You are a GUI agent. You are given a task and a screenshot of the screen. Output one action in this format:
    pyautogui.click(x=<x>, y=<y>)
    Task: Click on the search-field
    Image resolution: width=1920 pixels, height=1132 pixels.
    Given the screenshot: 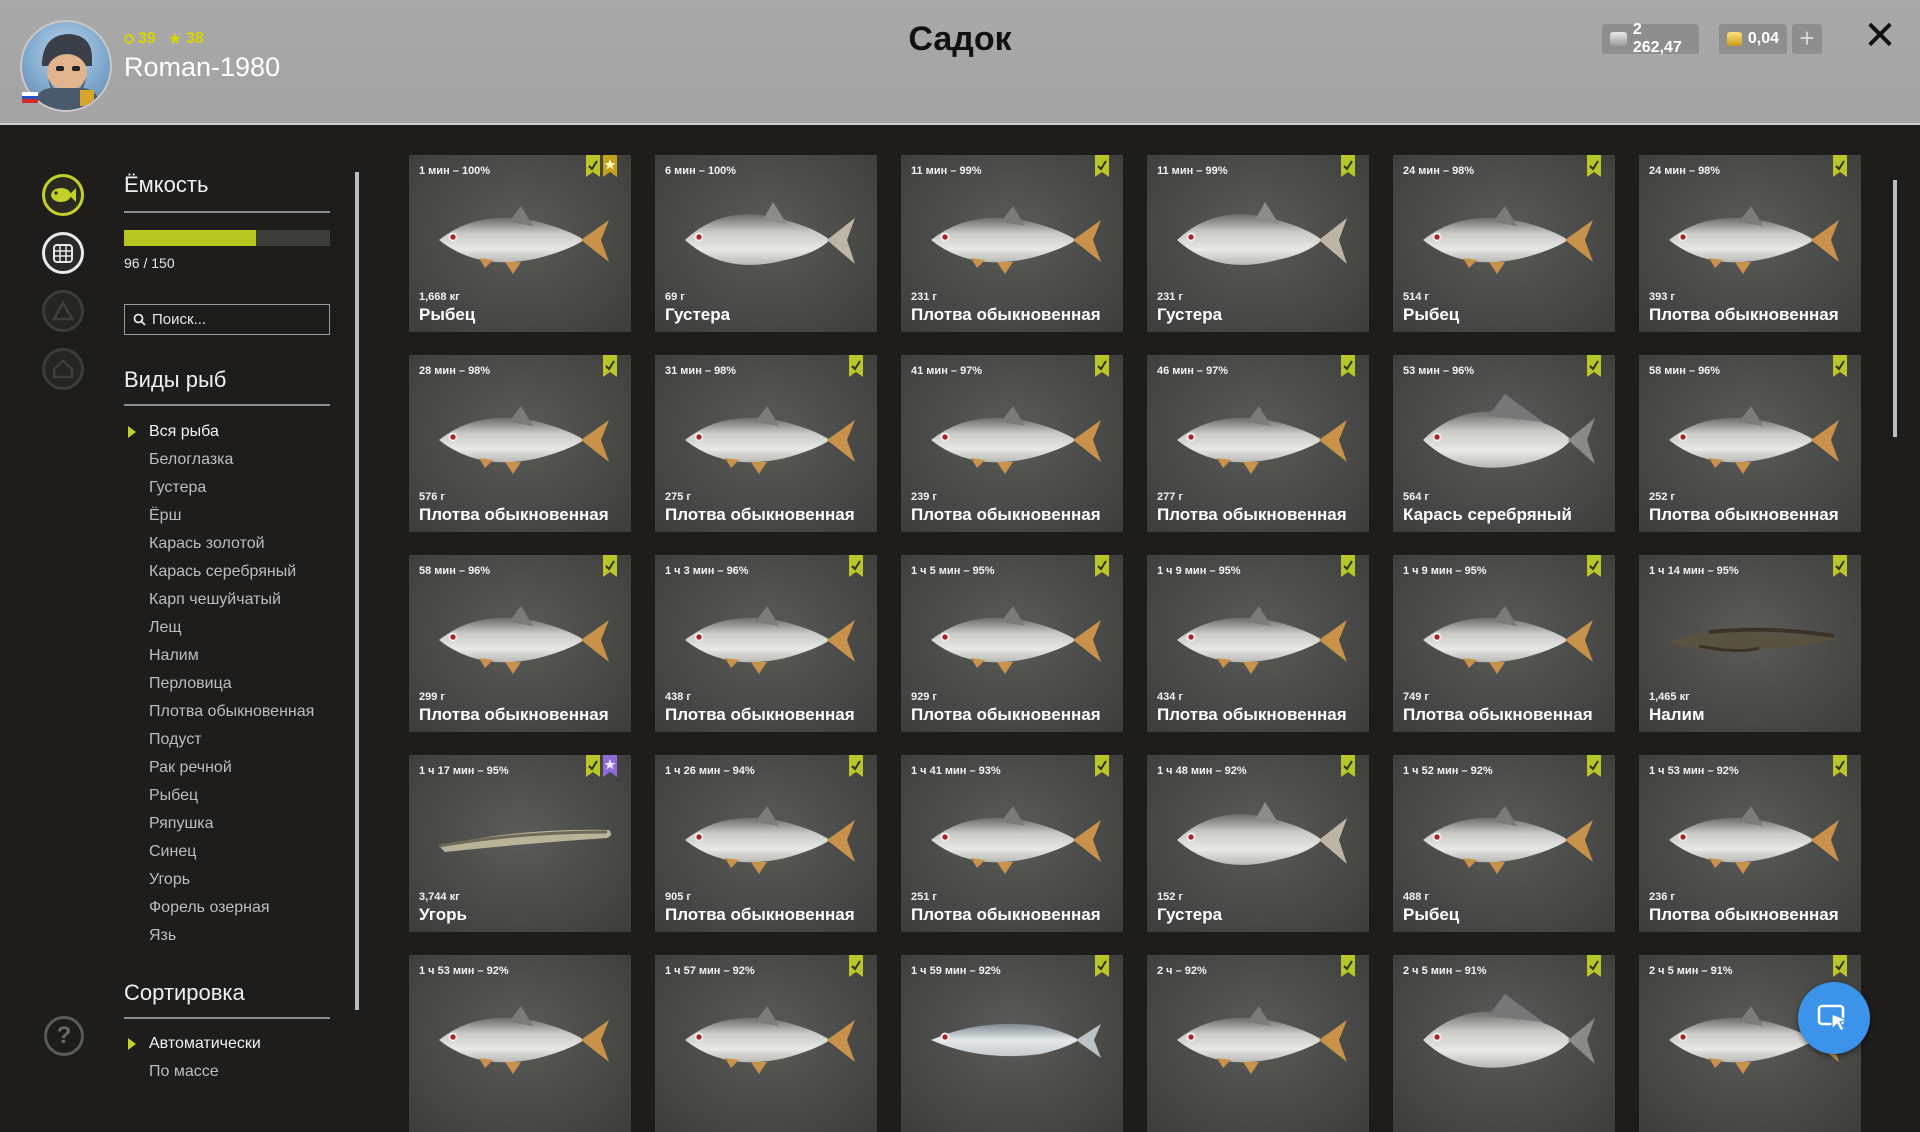 What is the action you would take?
    pyautogui.click(x=227, y=319)
    